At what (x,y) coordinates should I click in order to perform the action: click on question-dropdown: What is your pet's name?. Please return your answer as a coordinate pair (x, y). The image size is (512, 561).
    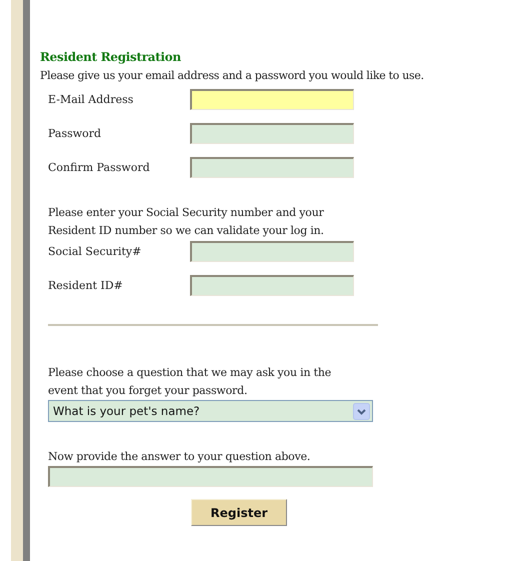
    Looking at the image, I should click on (210, 411).